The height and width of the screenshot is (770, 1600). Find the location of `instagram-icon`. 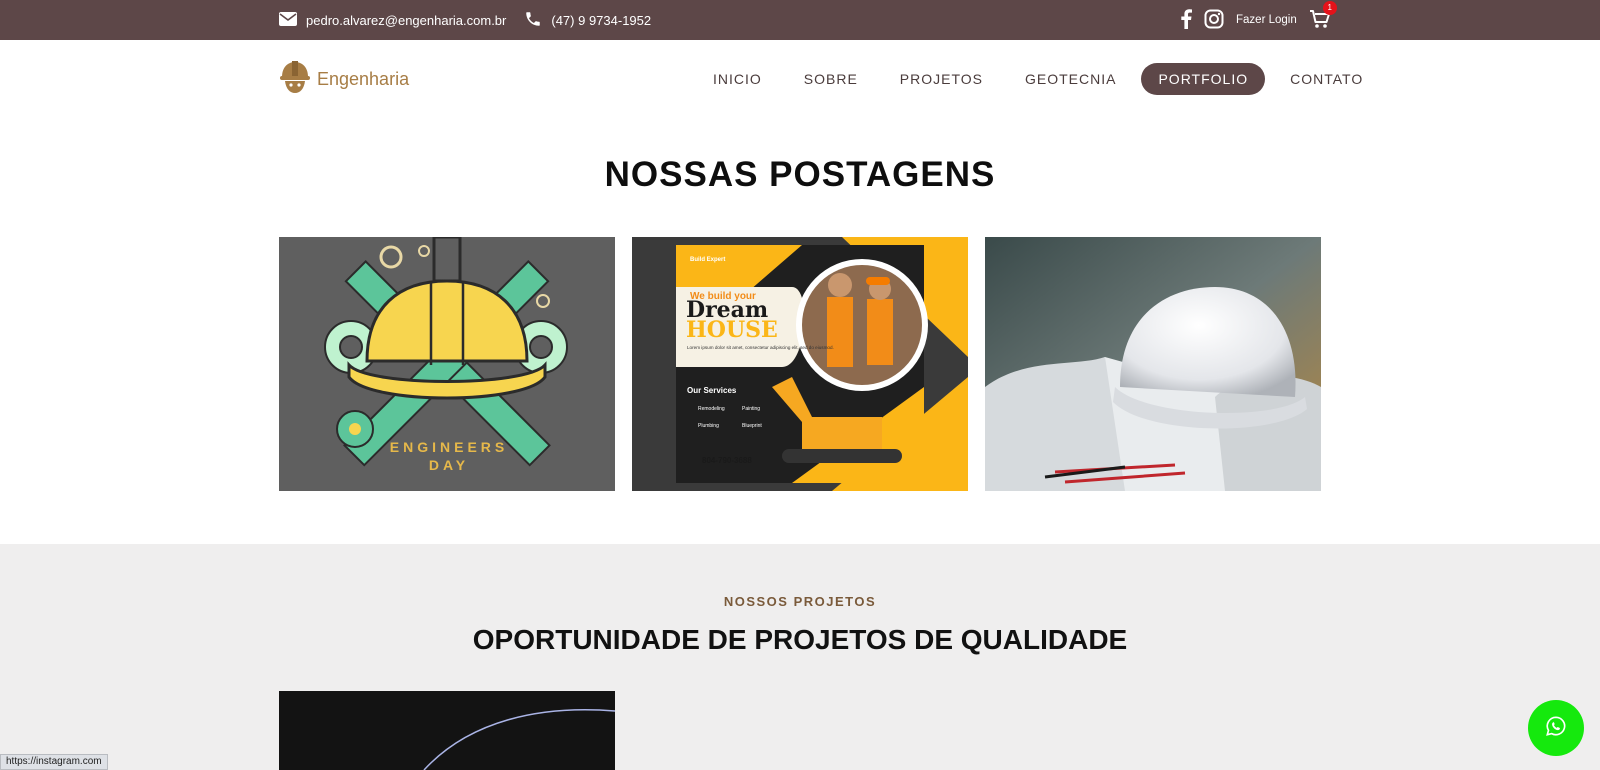

instagram-icon is located at coordinates (1214, 20).